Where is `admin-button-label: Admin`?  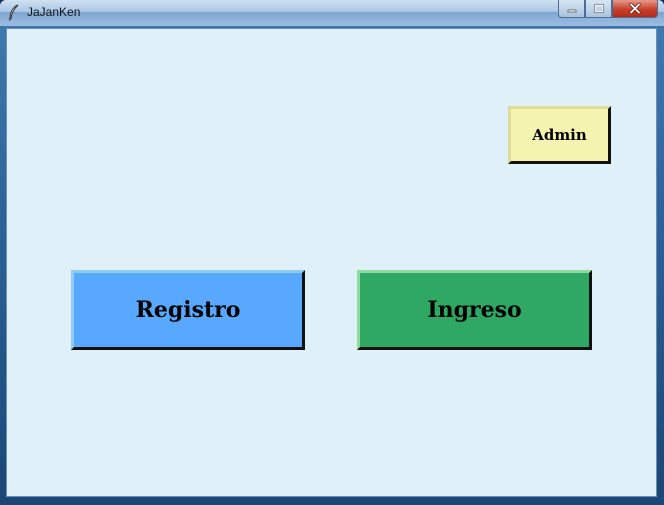
admin-button-label: Admin is located at coordinates (559, 135).